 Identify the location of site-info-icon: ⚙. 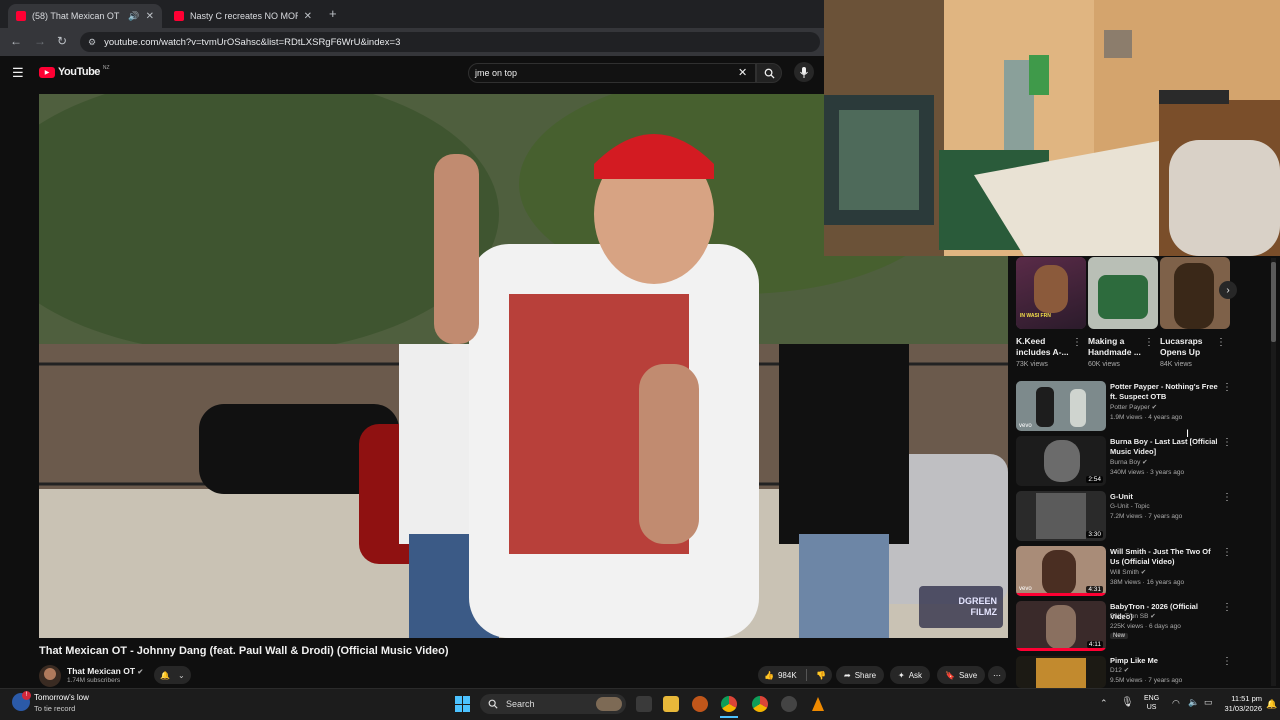
(92, 42).